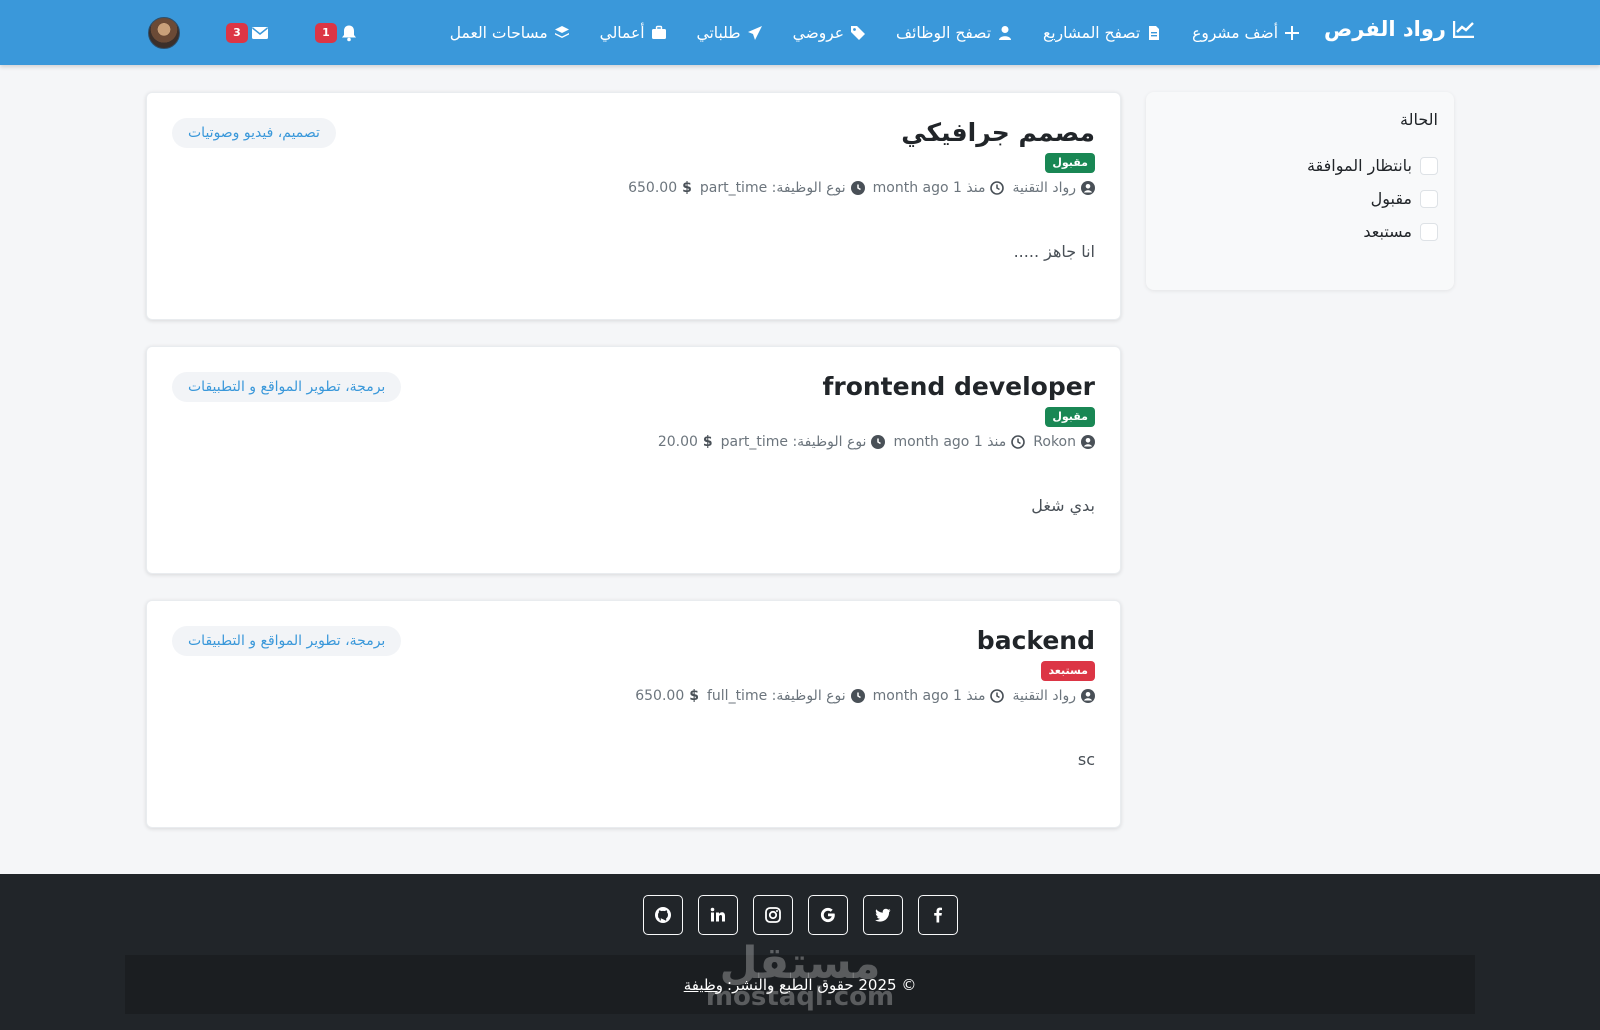  Describe the element at coordinates (1300, 231) in the screenshot. I see `filter-option-rejected: مستبعد` at that location.